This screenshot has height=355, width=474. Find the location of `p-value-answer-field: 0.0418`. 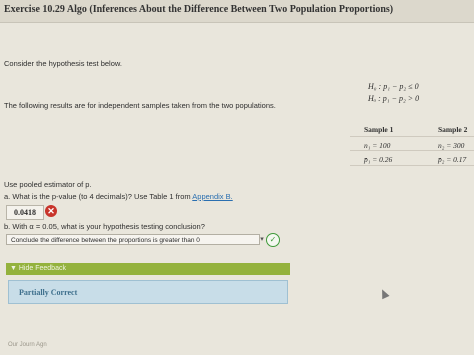

p-value-answer-field: 0.0418 is located at coordinates (25, 212).